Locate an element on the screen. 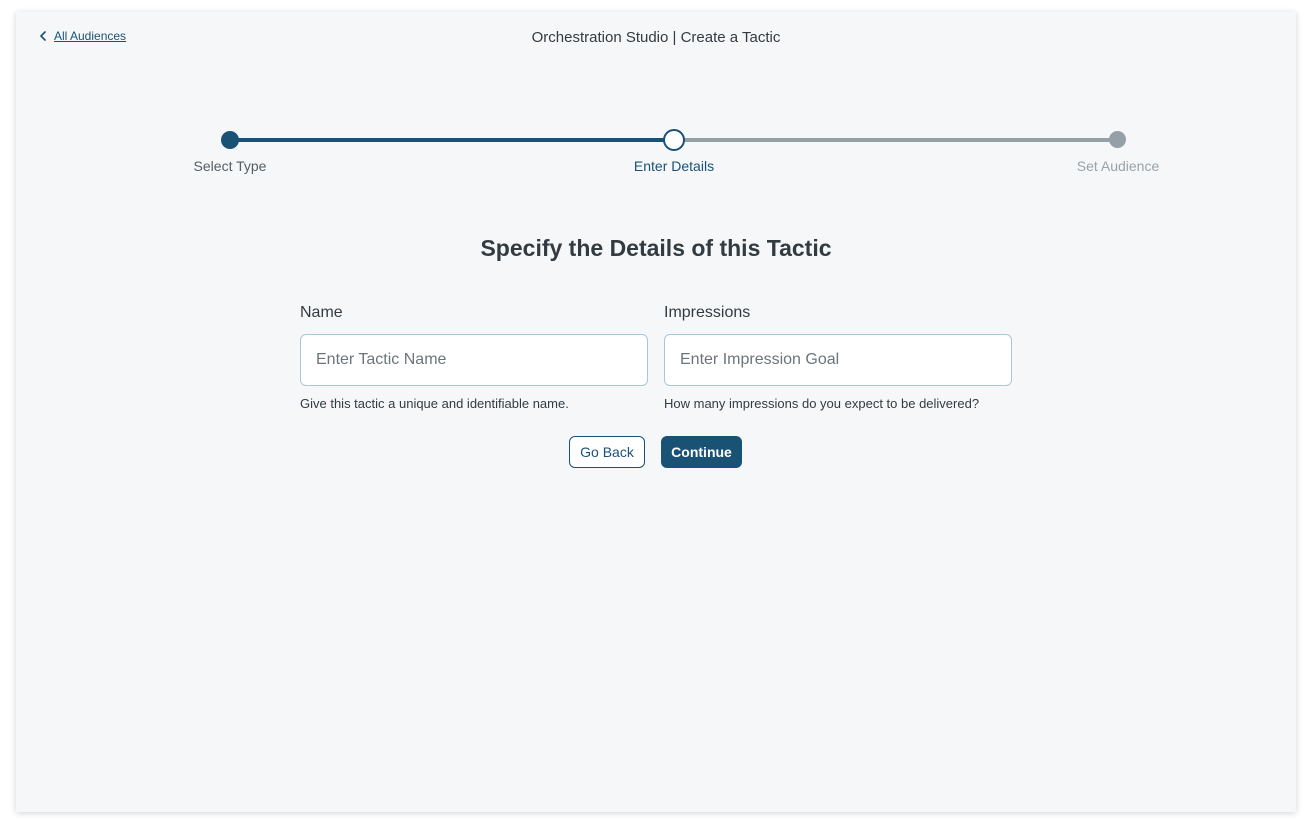 This screenshot has width=1312, height=832. stepper-track-upcoming is located at coordinates (896, 140).